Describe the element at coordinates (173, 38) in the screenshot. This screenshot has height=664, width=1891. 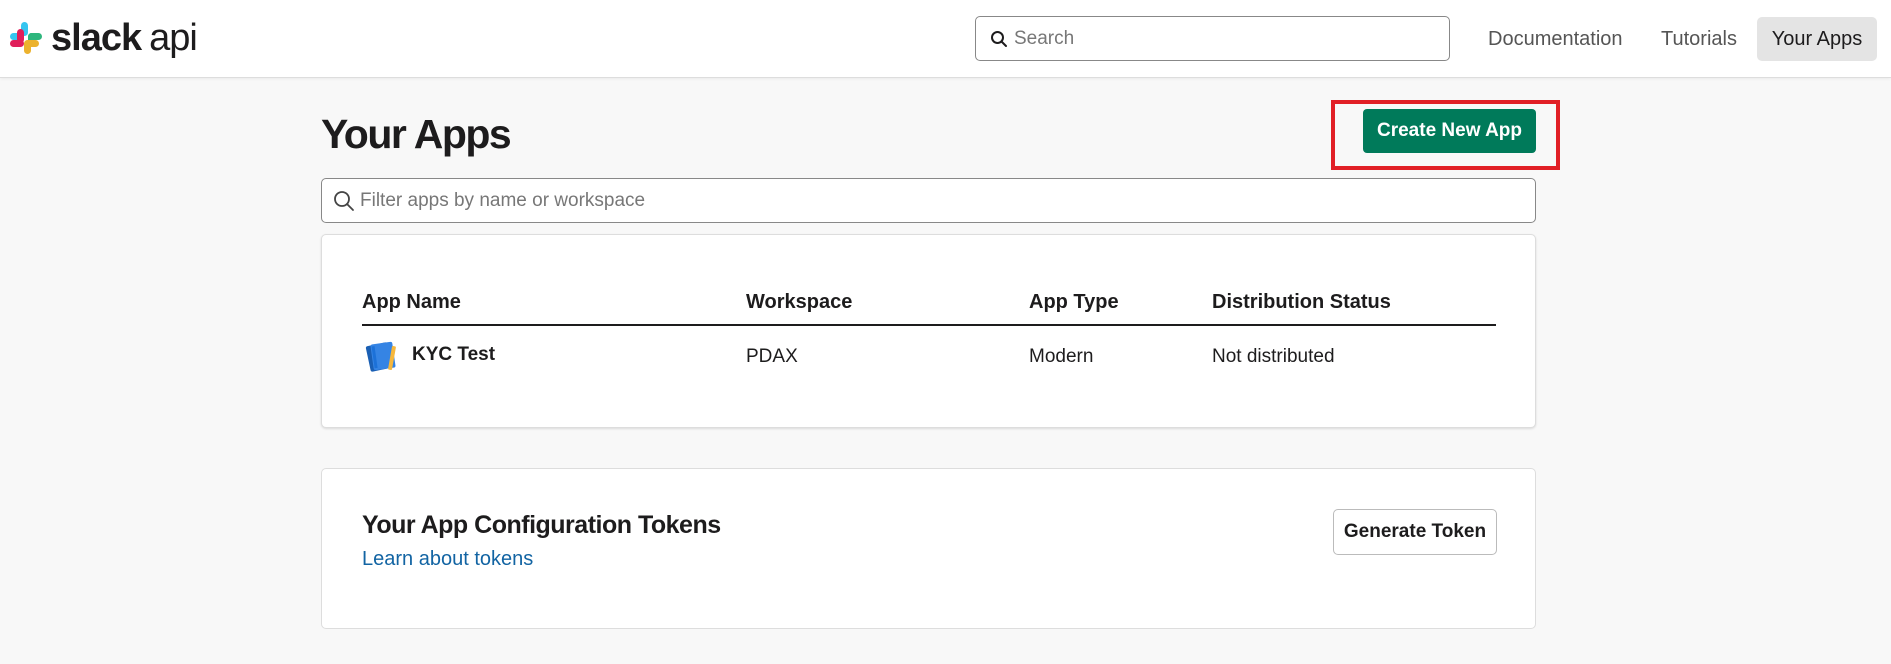
I see `logo-product: api` at that location.